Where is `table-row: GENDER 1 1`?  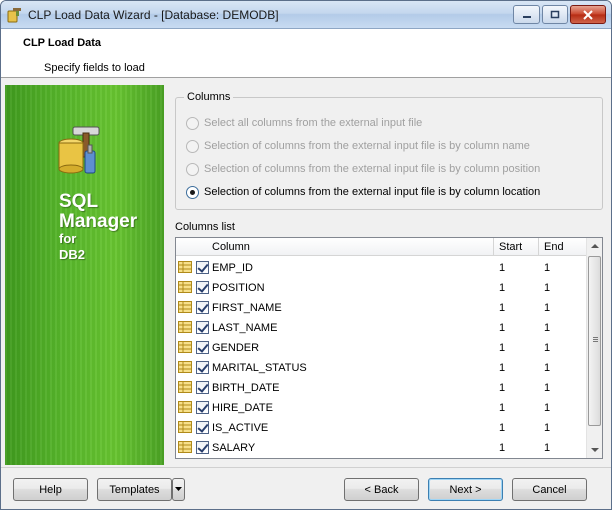
table-row: GENDER 1 1 is located at coordinates (381, 348).